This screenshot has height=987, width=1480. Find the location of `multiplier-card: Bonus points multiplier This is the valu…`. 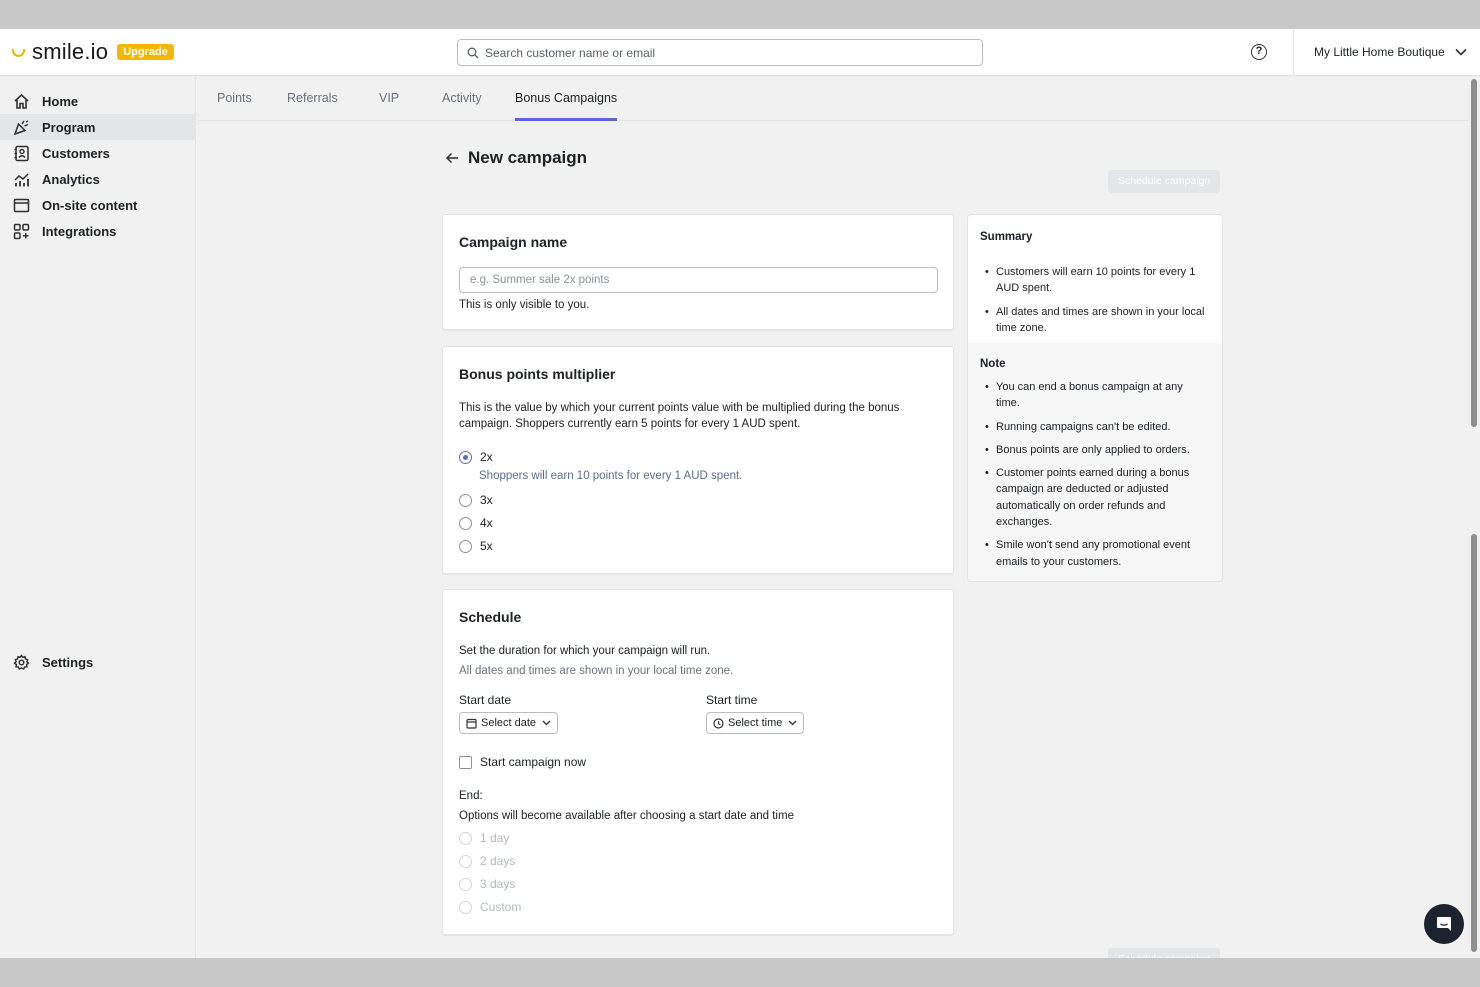

multiplier-card: Bonus points multiplier This is the valu… is located at coordinates (698, 460).